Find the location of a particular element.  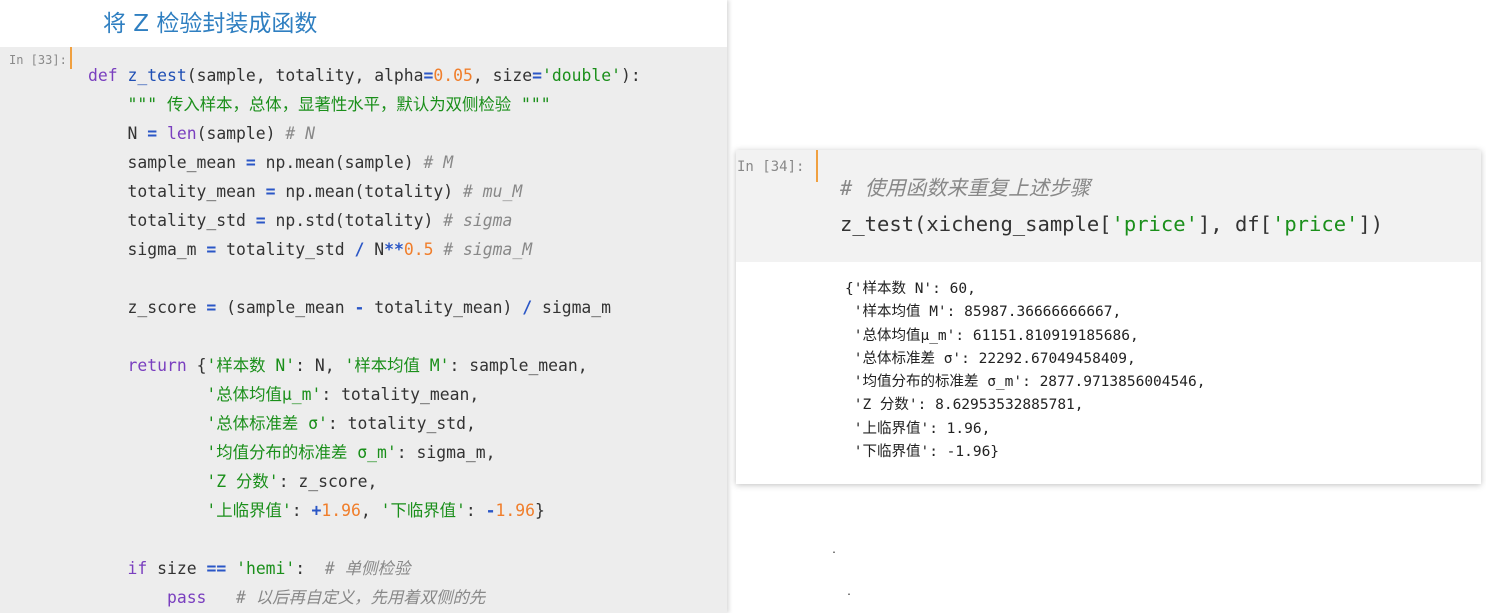

code-token: (sample) is located at coordinates (241, 133).